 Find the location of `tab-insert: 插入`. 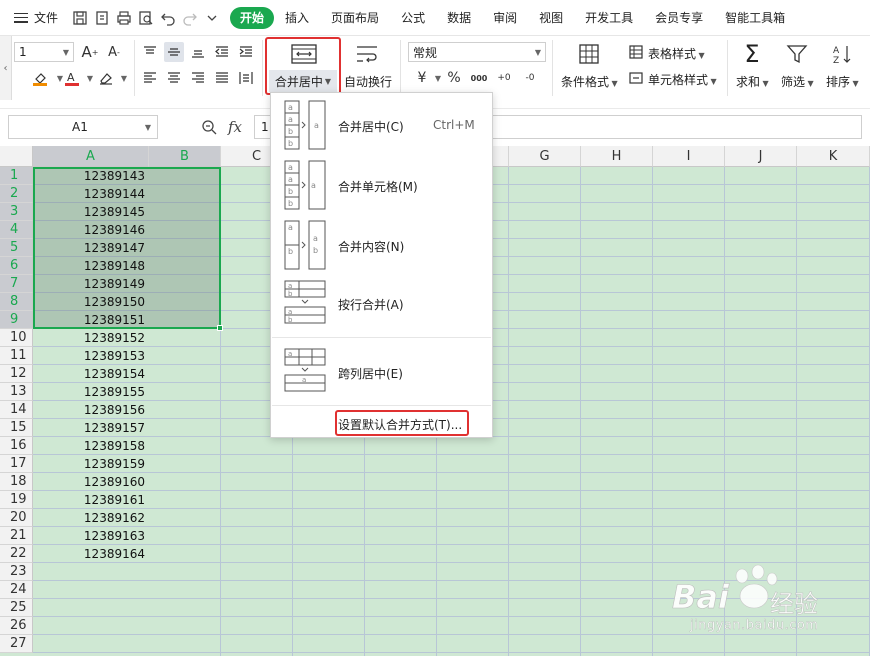

tab-insert: 插入 is located at coordinates (297, 18).